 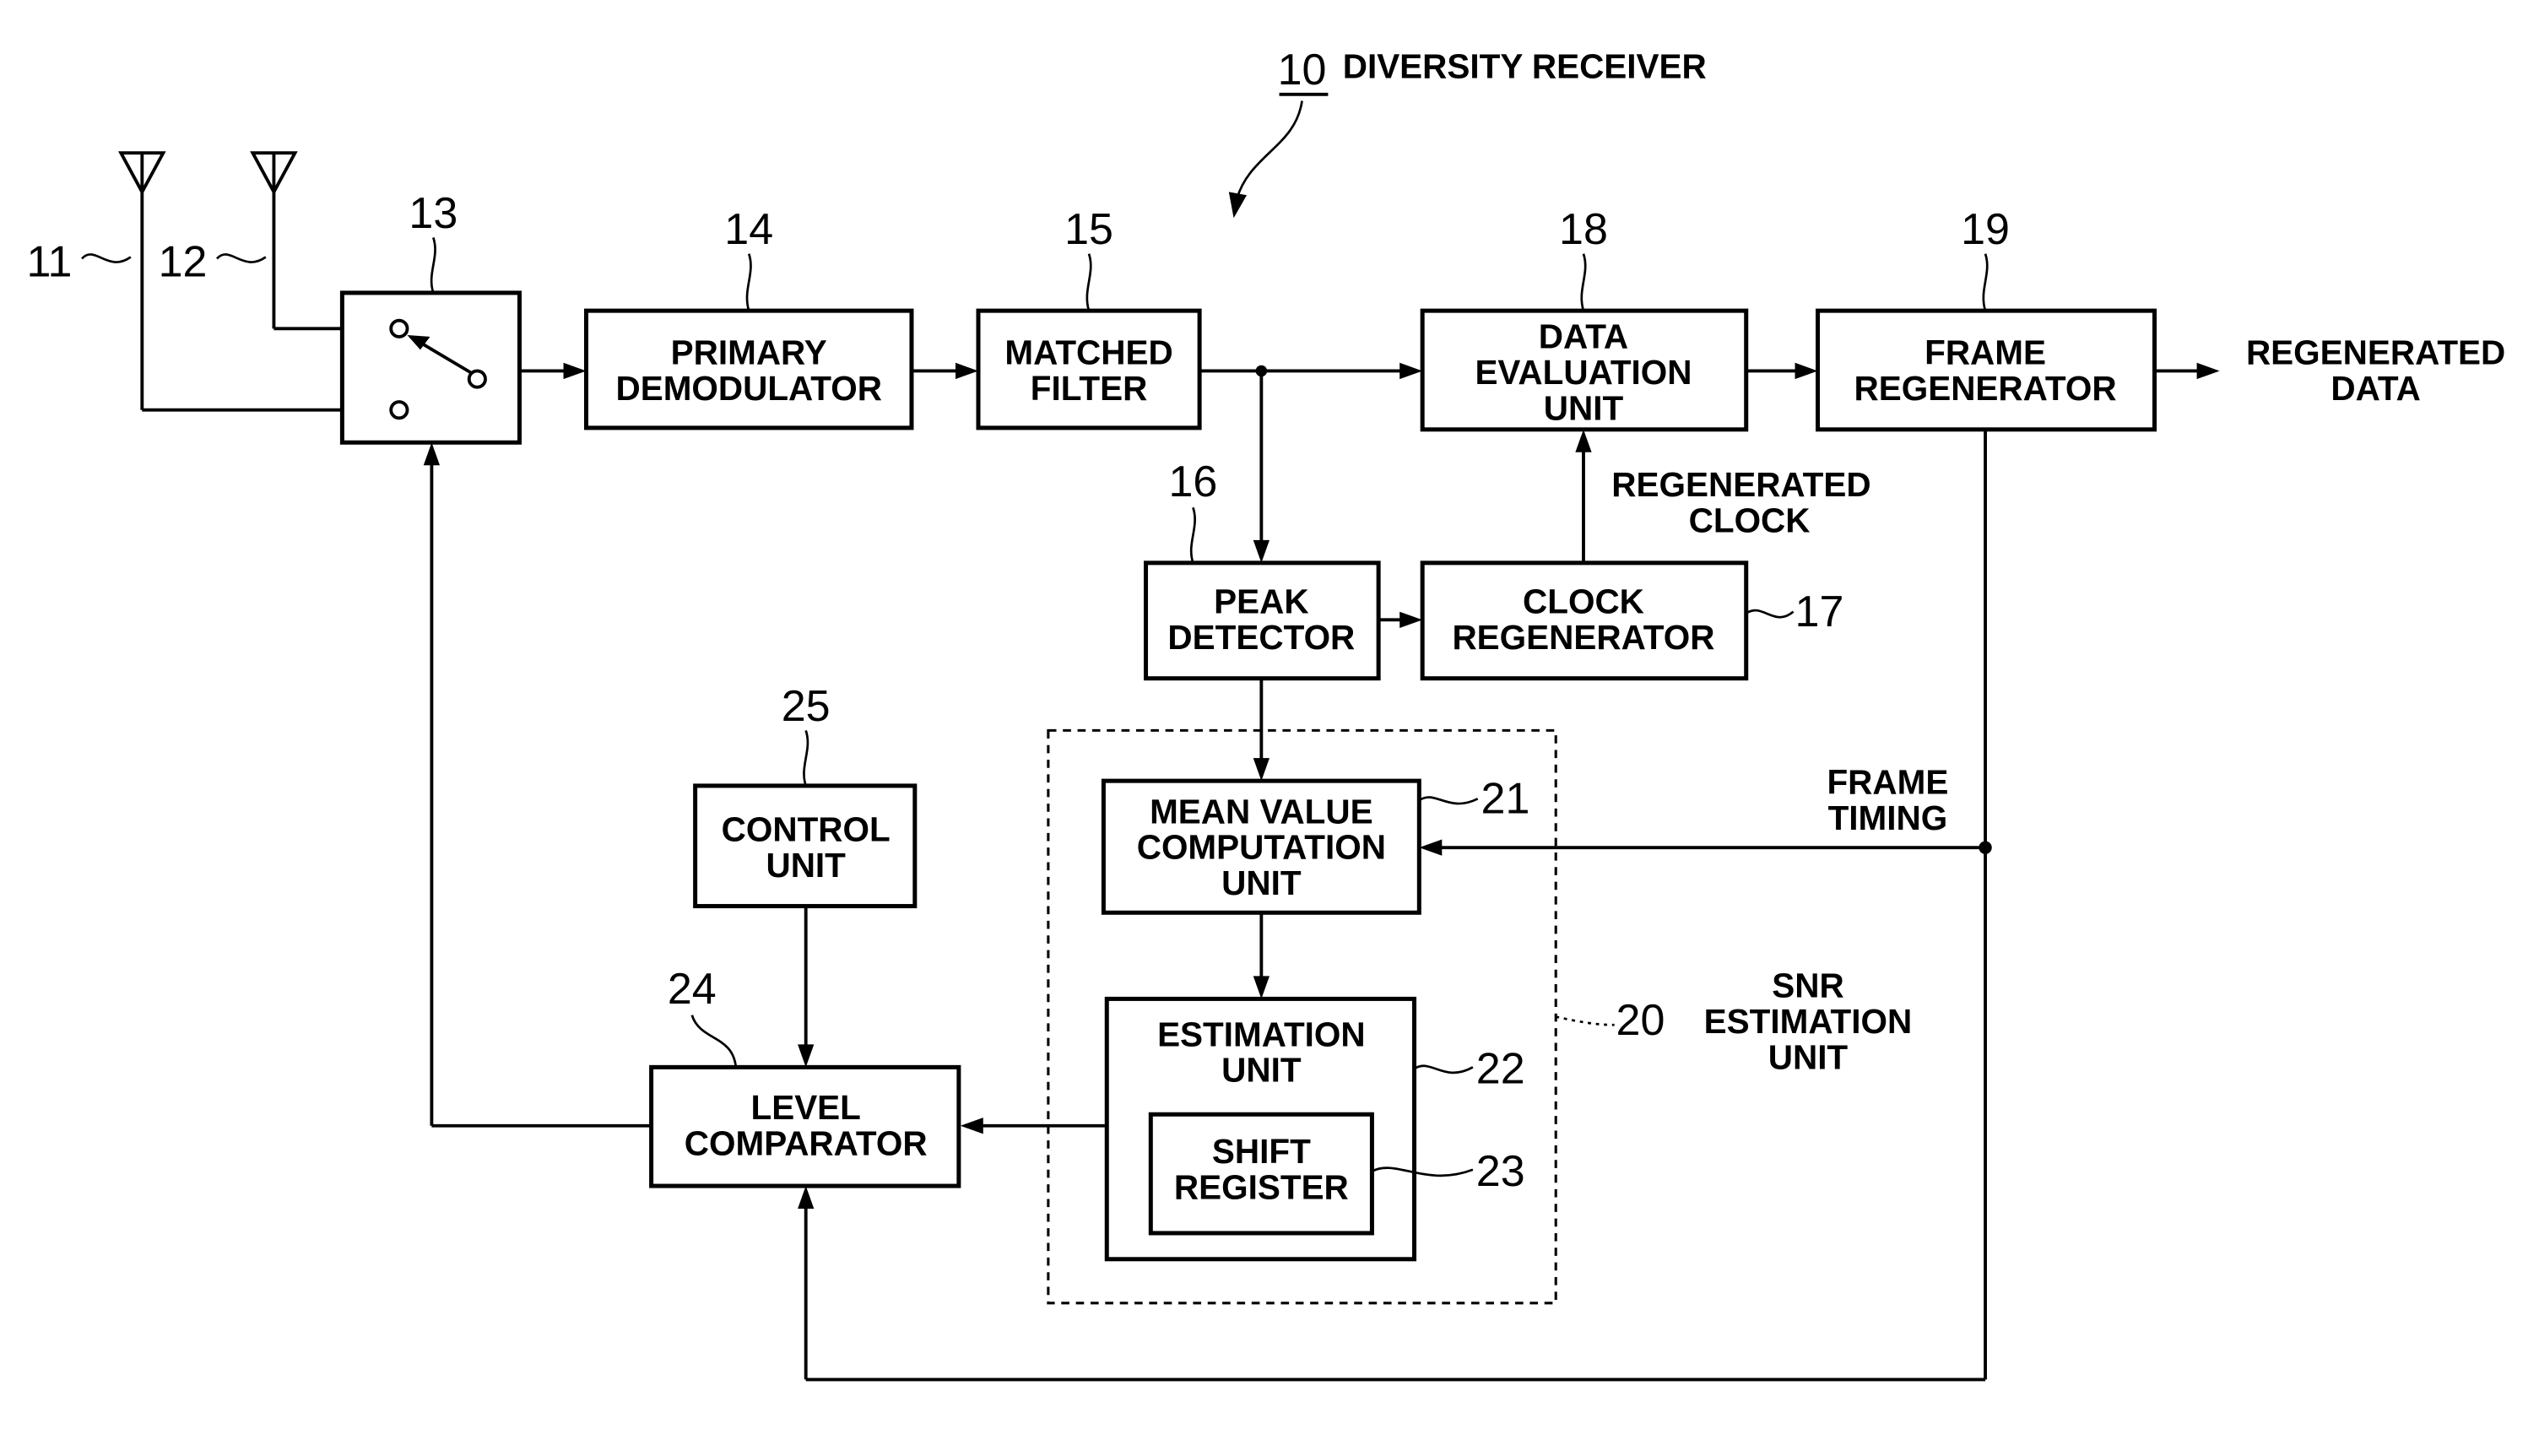 I want to click on svg-text: FRAME, so click(x=1887, y=782).